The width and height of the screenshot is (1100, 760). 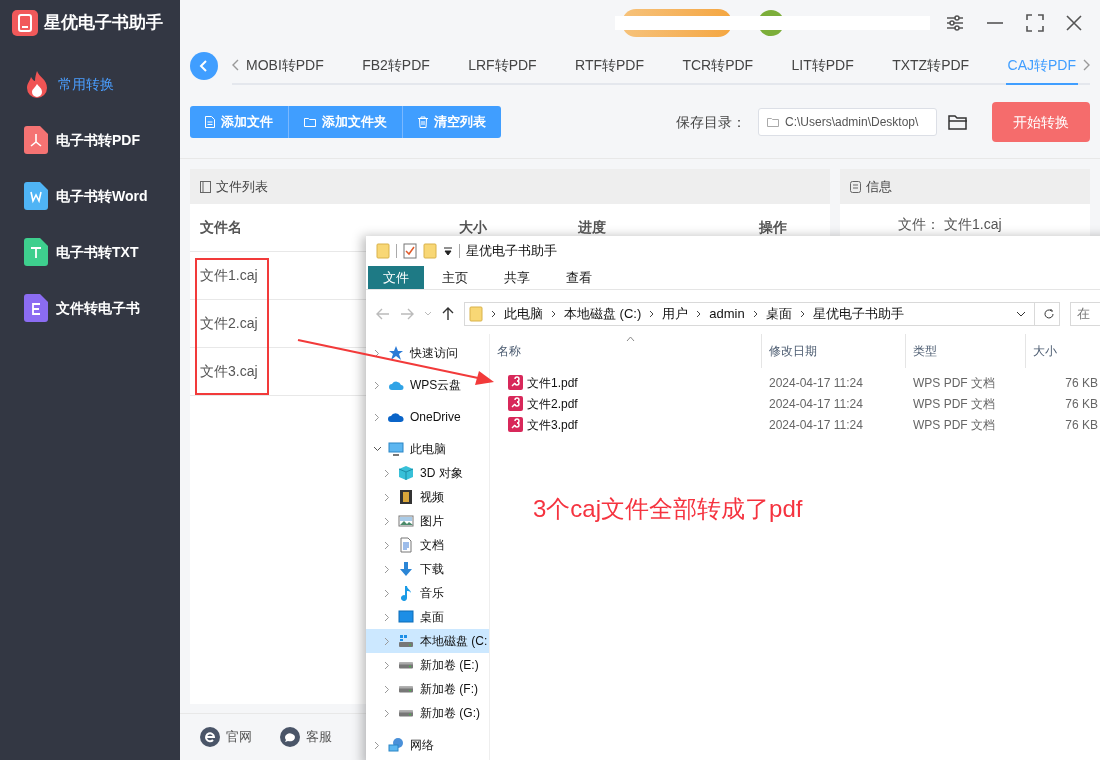 I want to click on tab: LRF转PDF, so click(x=502, y=66).